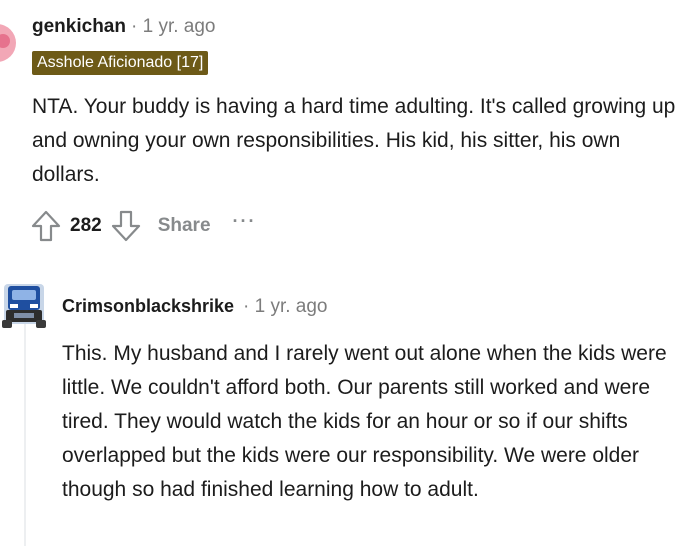 The width and height of the screenshot is (700, 546). Describe the element at coordinates (86, 225) in the screenshot. I see `vote-score: 282` at that location.